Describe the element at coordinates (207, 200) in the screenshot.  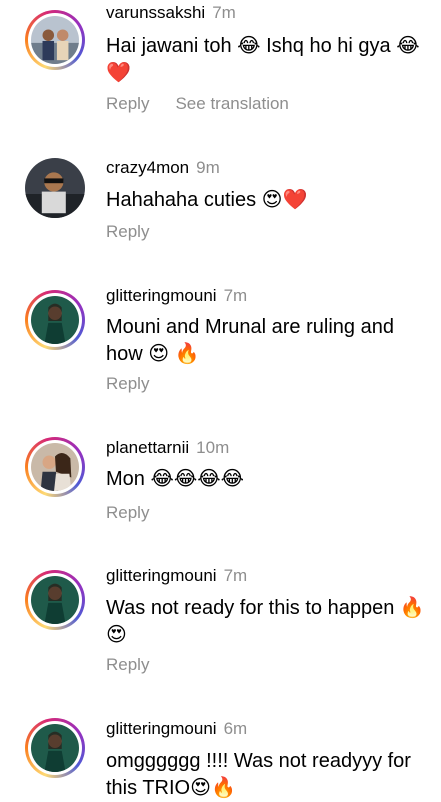
I see `comment-text: Hahahaha cuties 😍❤️` at that location.